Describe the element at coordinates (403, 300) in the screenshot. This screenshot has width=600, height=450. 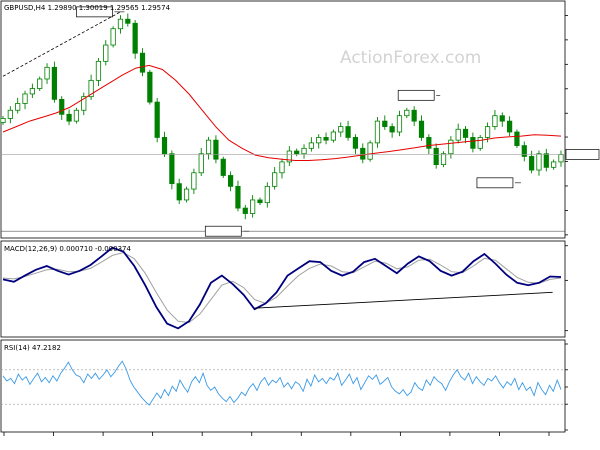
I see `macd-trendline` at that location.